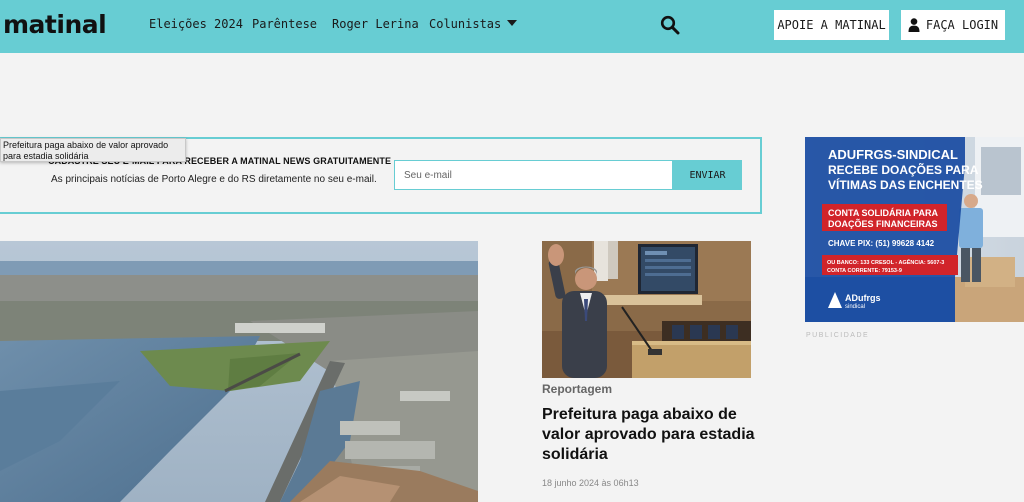 This screenshot has width=1024, height=502. Describe the element at coordinates (838, 335) in the screenshot. I see `ad-label: PUBLICIDADE` at that location.